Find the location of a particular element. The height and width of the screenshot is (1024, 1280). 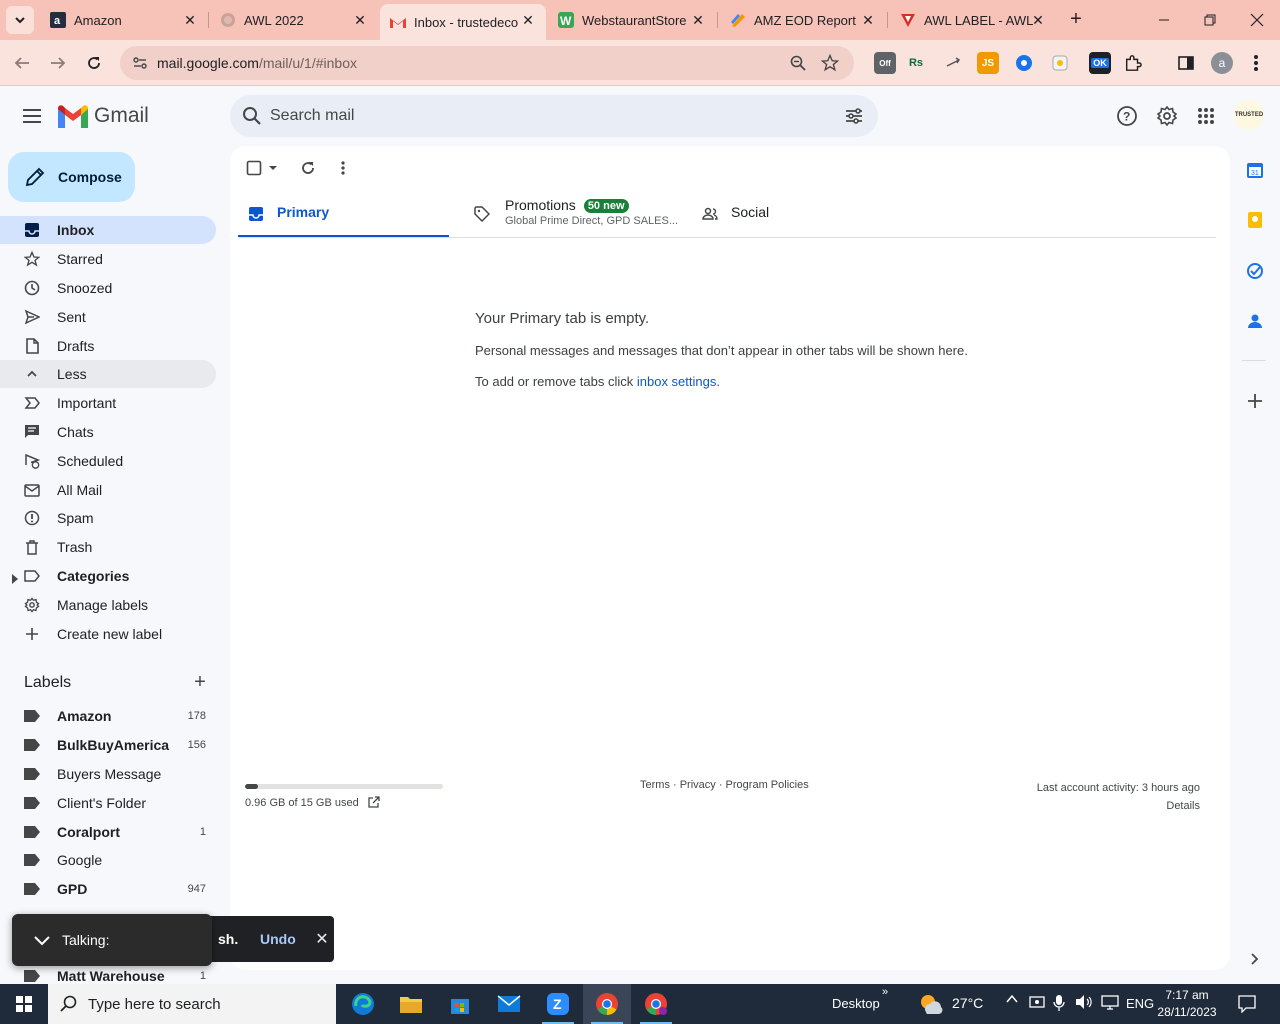

start-button is located at coordinates (24, 1004).